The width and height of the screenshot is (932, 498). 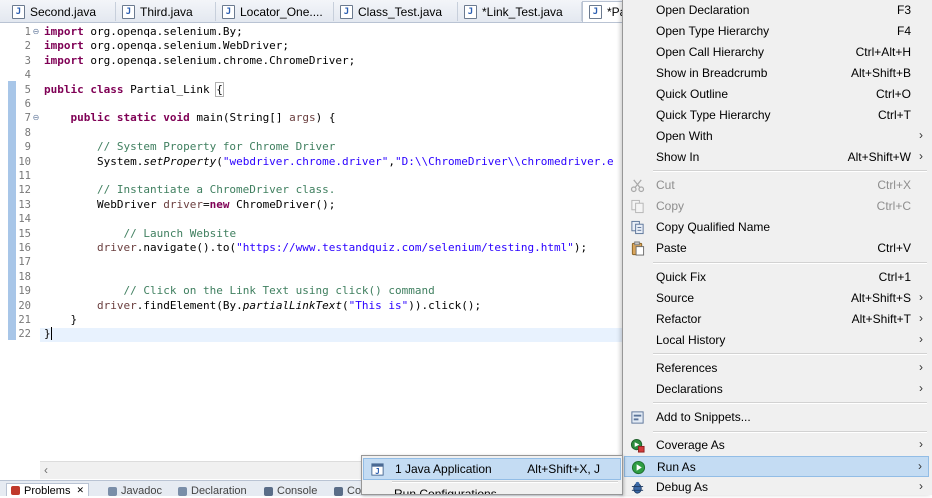 I want to click on line-number: 4, so click(x=27, y=75).